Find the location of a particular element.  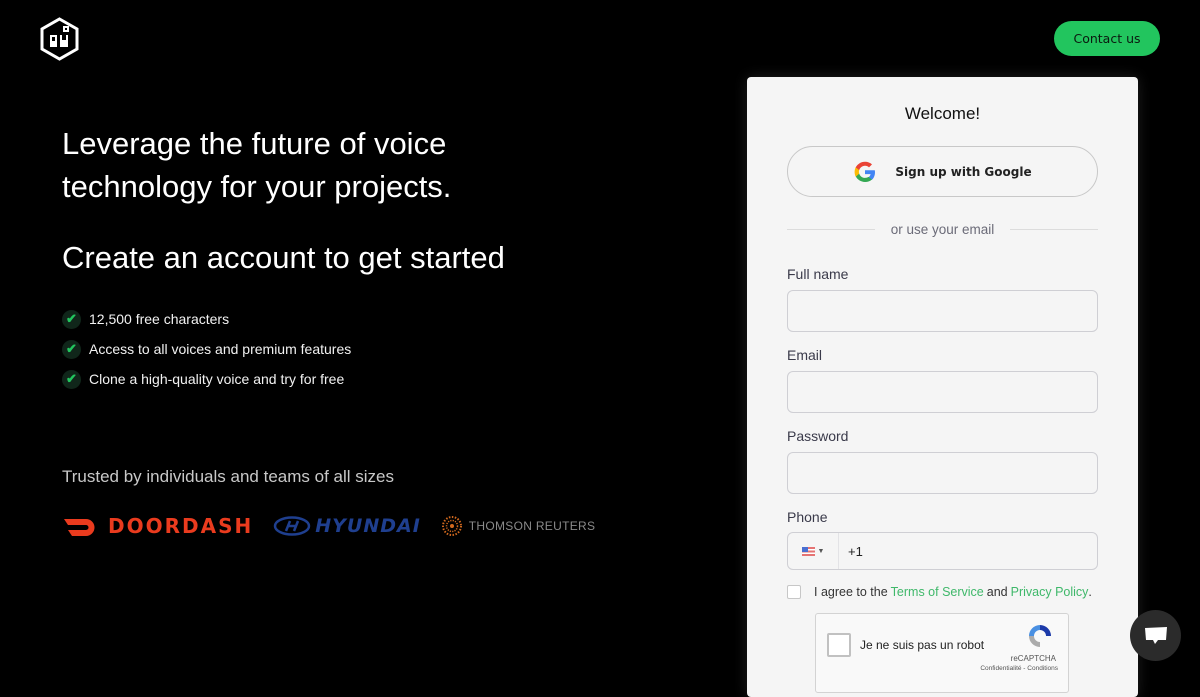

hyundai-wordmark: HYUNDAI is located at coordinates (368, 526).